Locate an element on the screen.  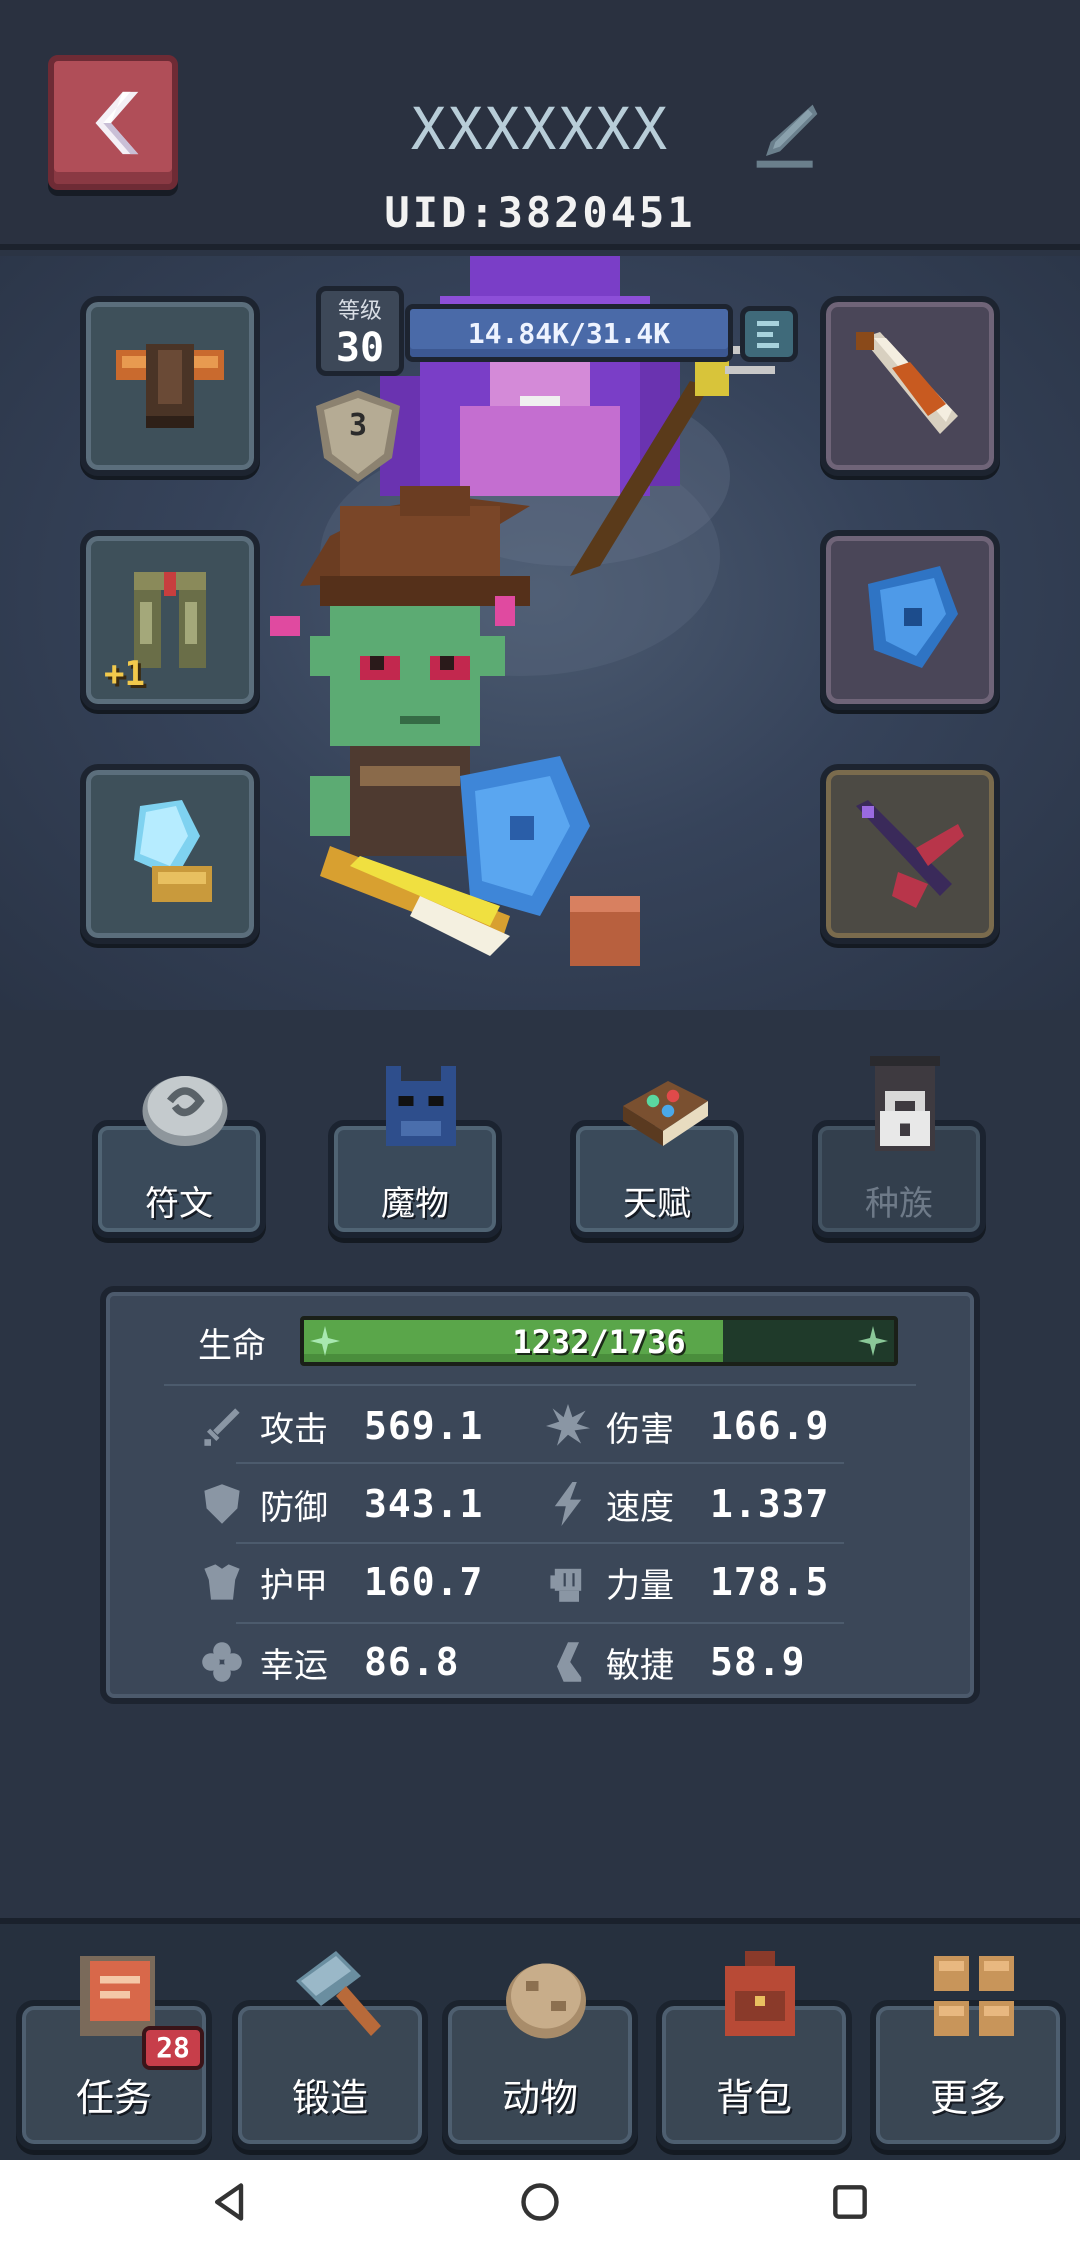
equip-slot-weapon is located at coordinates (910, 386).